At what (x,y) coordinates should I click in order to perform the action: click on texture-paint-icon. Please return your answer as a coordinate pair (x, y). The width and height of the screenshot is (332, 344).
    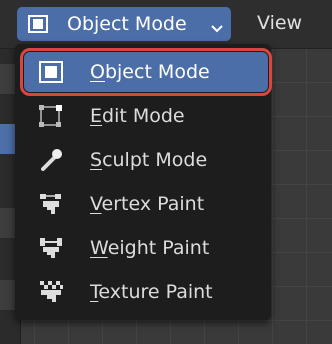
    Looking at the image, I should click on (51, 292).